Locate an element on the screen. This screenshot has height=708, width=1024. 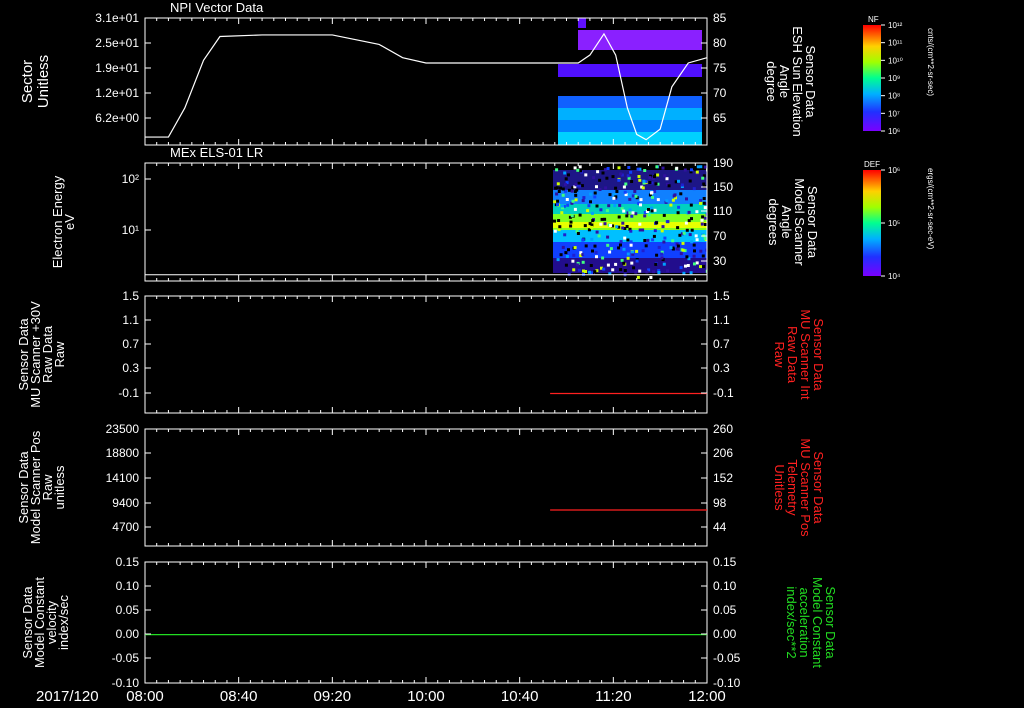
y-tick-label-right: 65 is located at coordinates (720, 118).